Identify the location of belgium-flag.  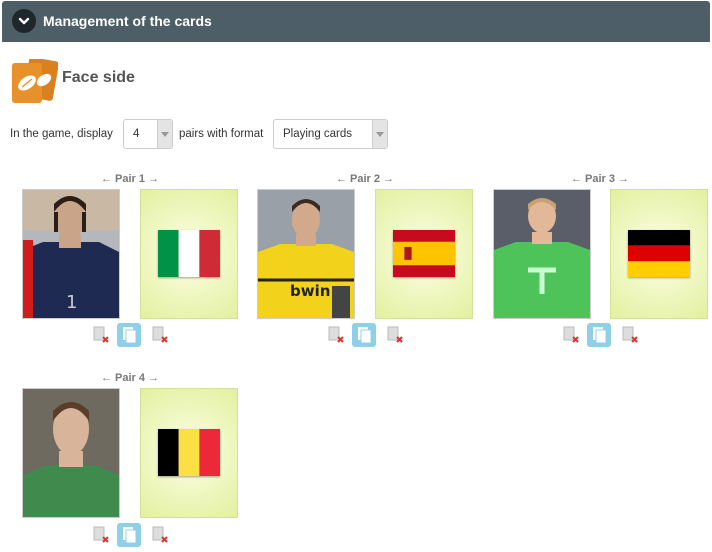
(189, 452).